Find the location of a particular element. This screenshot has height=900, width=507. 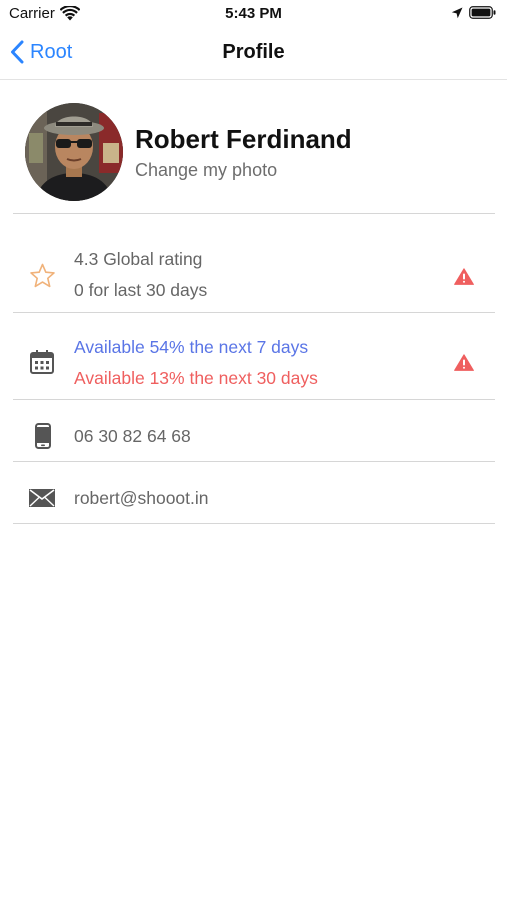

profile-photo is located at coordinates (74, 152).